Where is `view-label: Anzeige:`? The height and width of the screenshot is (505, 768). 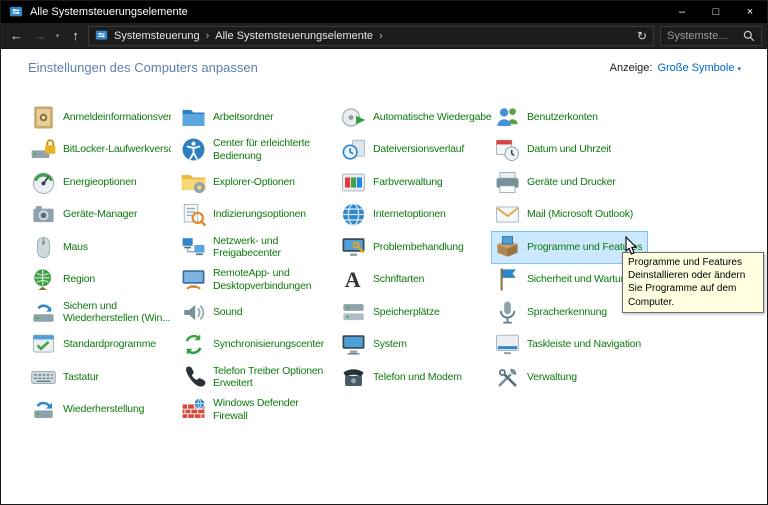
view-label: Anzeige: is located at coordinates (631, 67).